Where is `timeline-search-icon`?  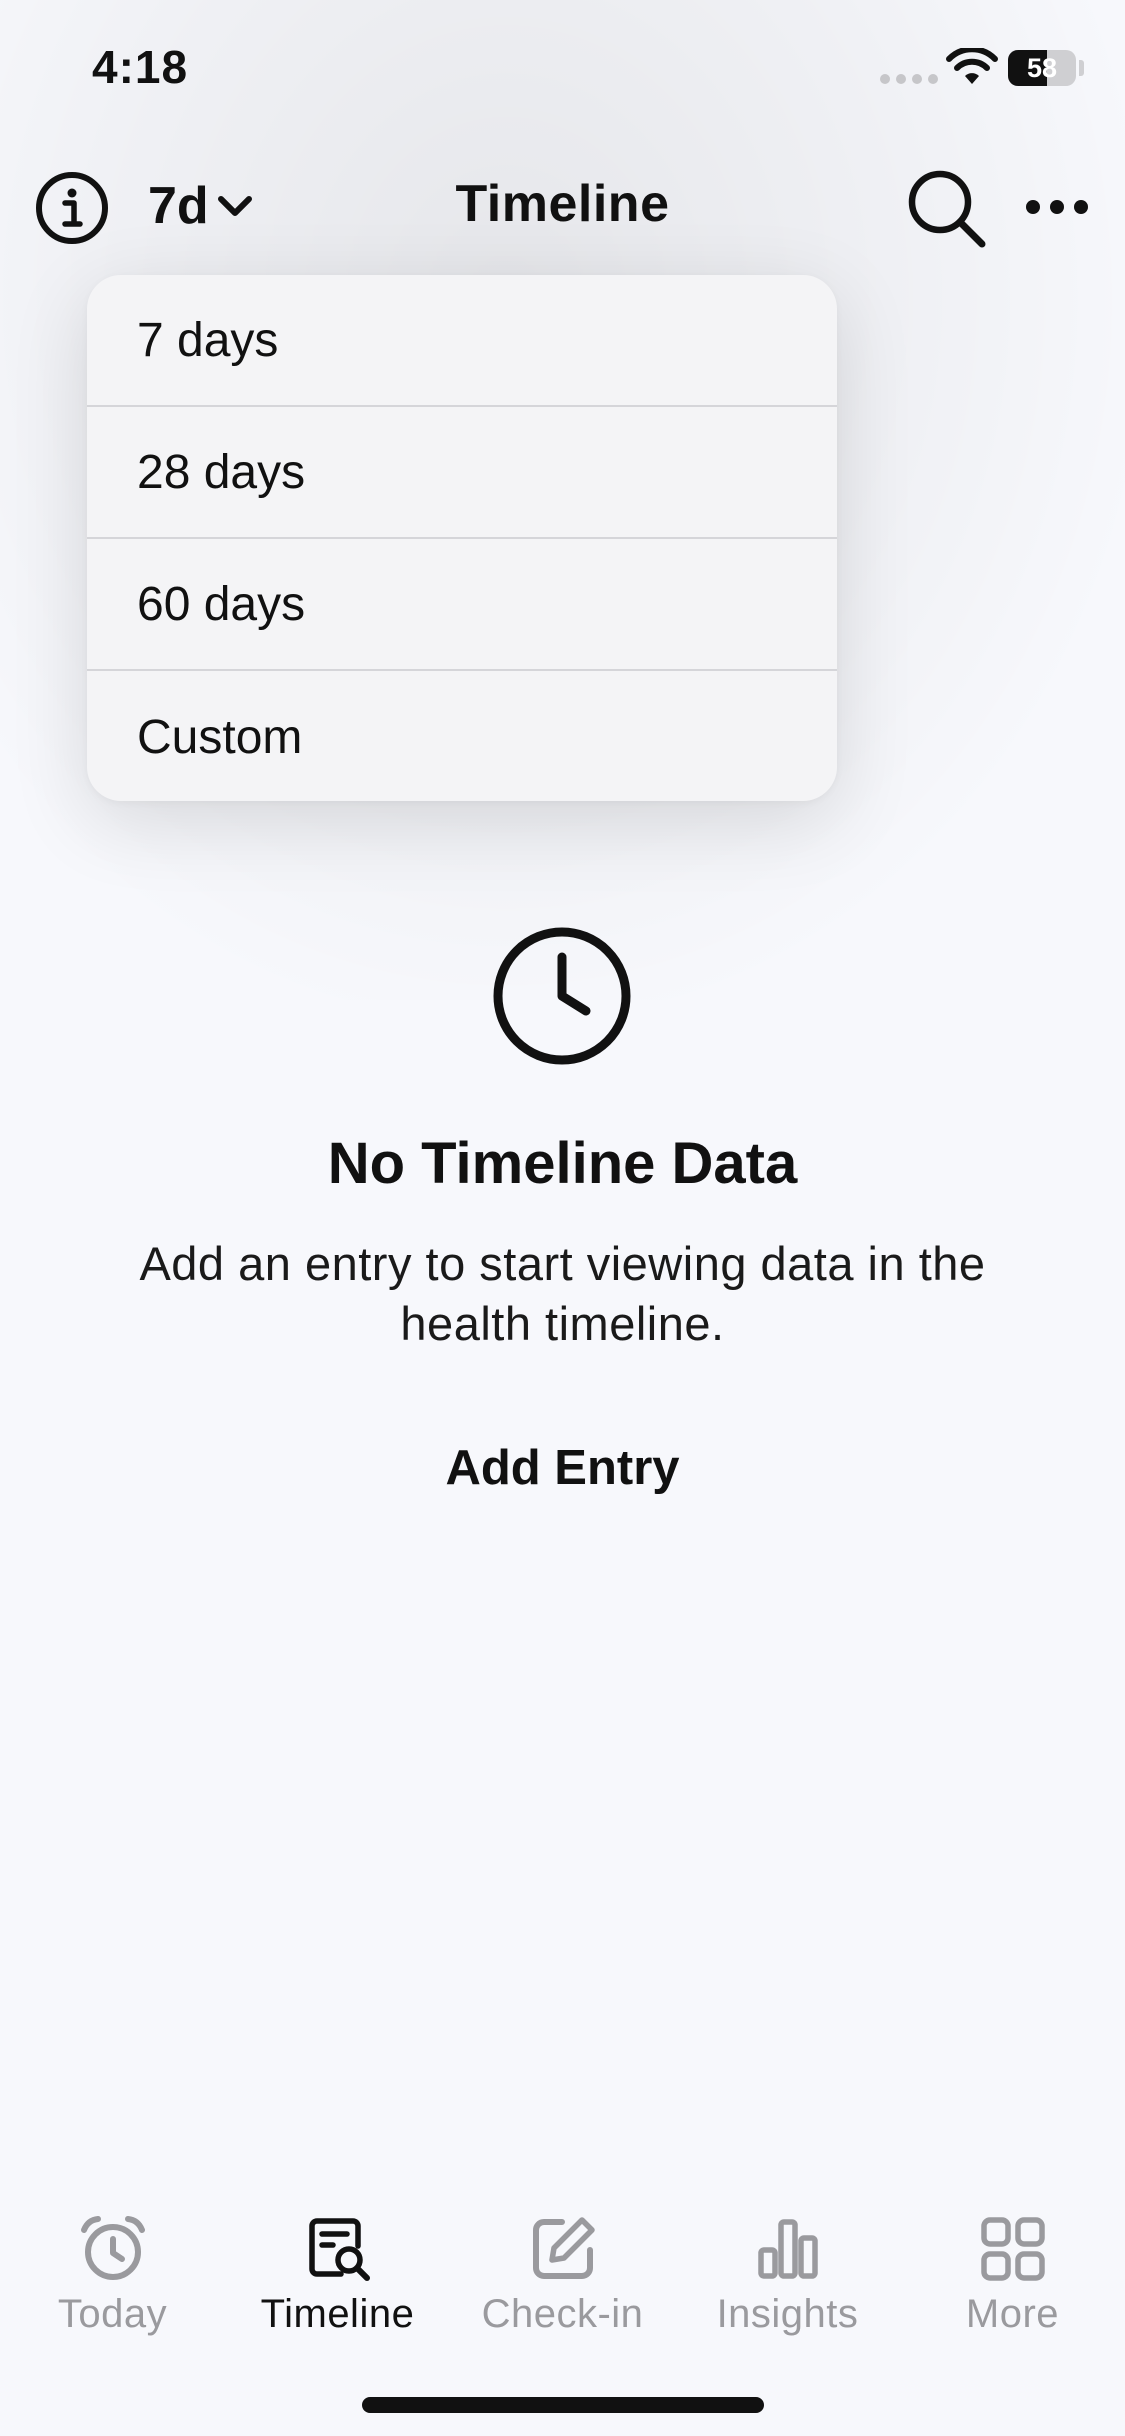
timeline-search-icon is located at coordinates (339, 2249).